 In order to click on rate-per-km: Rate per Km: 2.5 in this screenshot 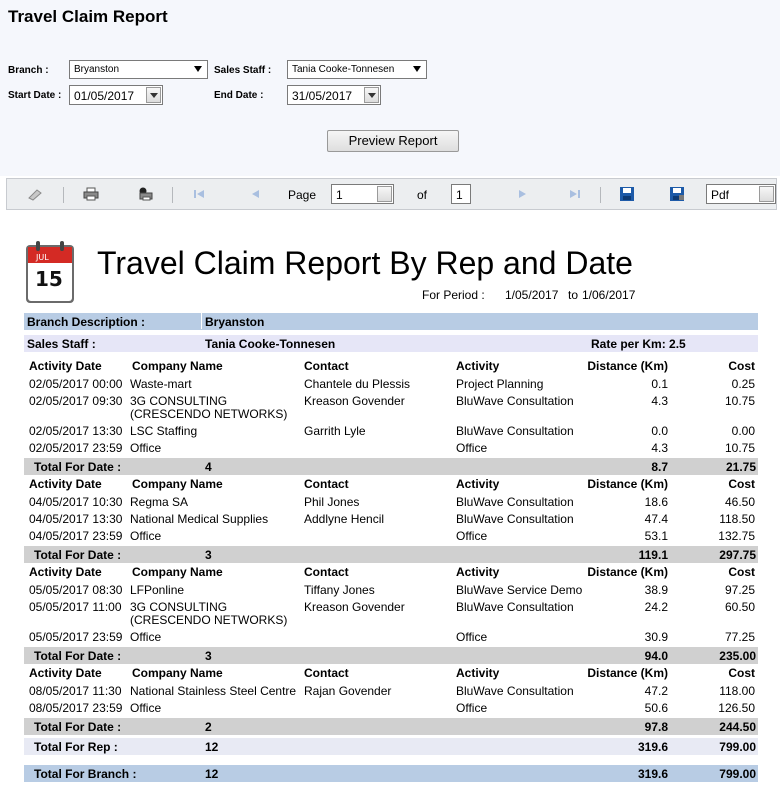, I will do `click(638, 344)`.